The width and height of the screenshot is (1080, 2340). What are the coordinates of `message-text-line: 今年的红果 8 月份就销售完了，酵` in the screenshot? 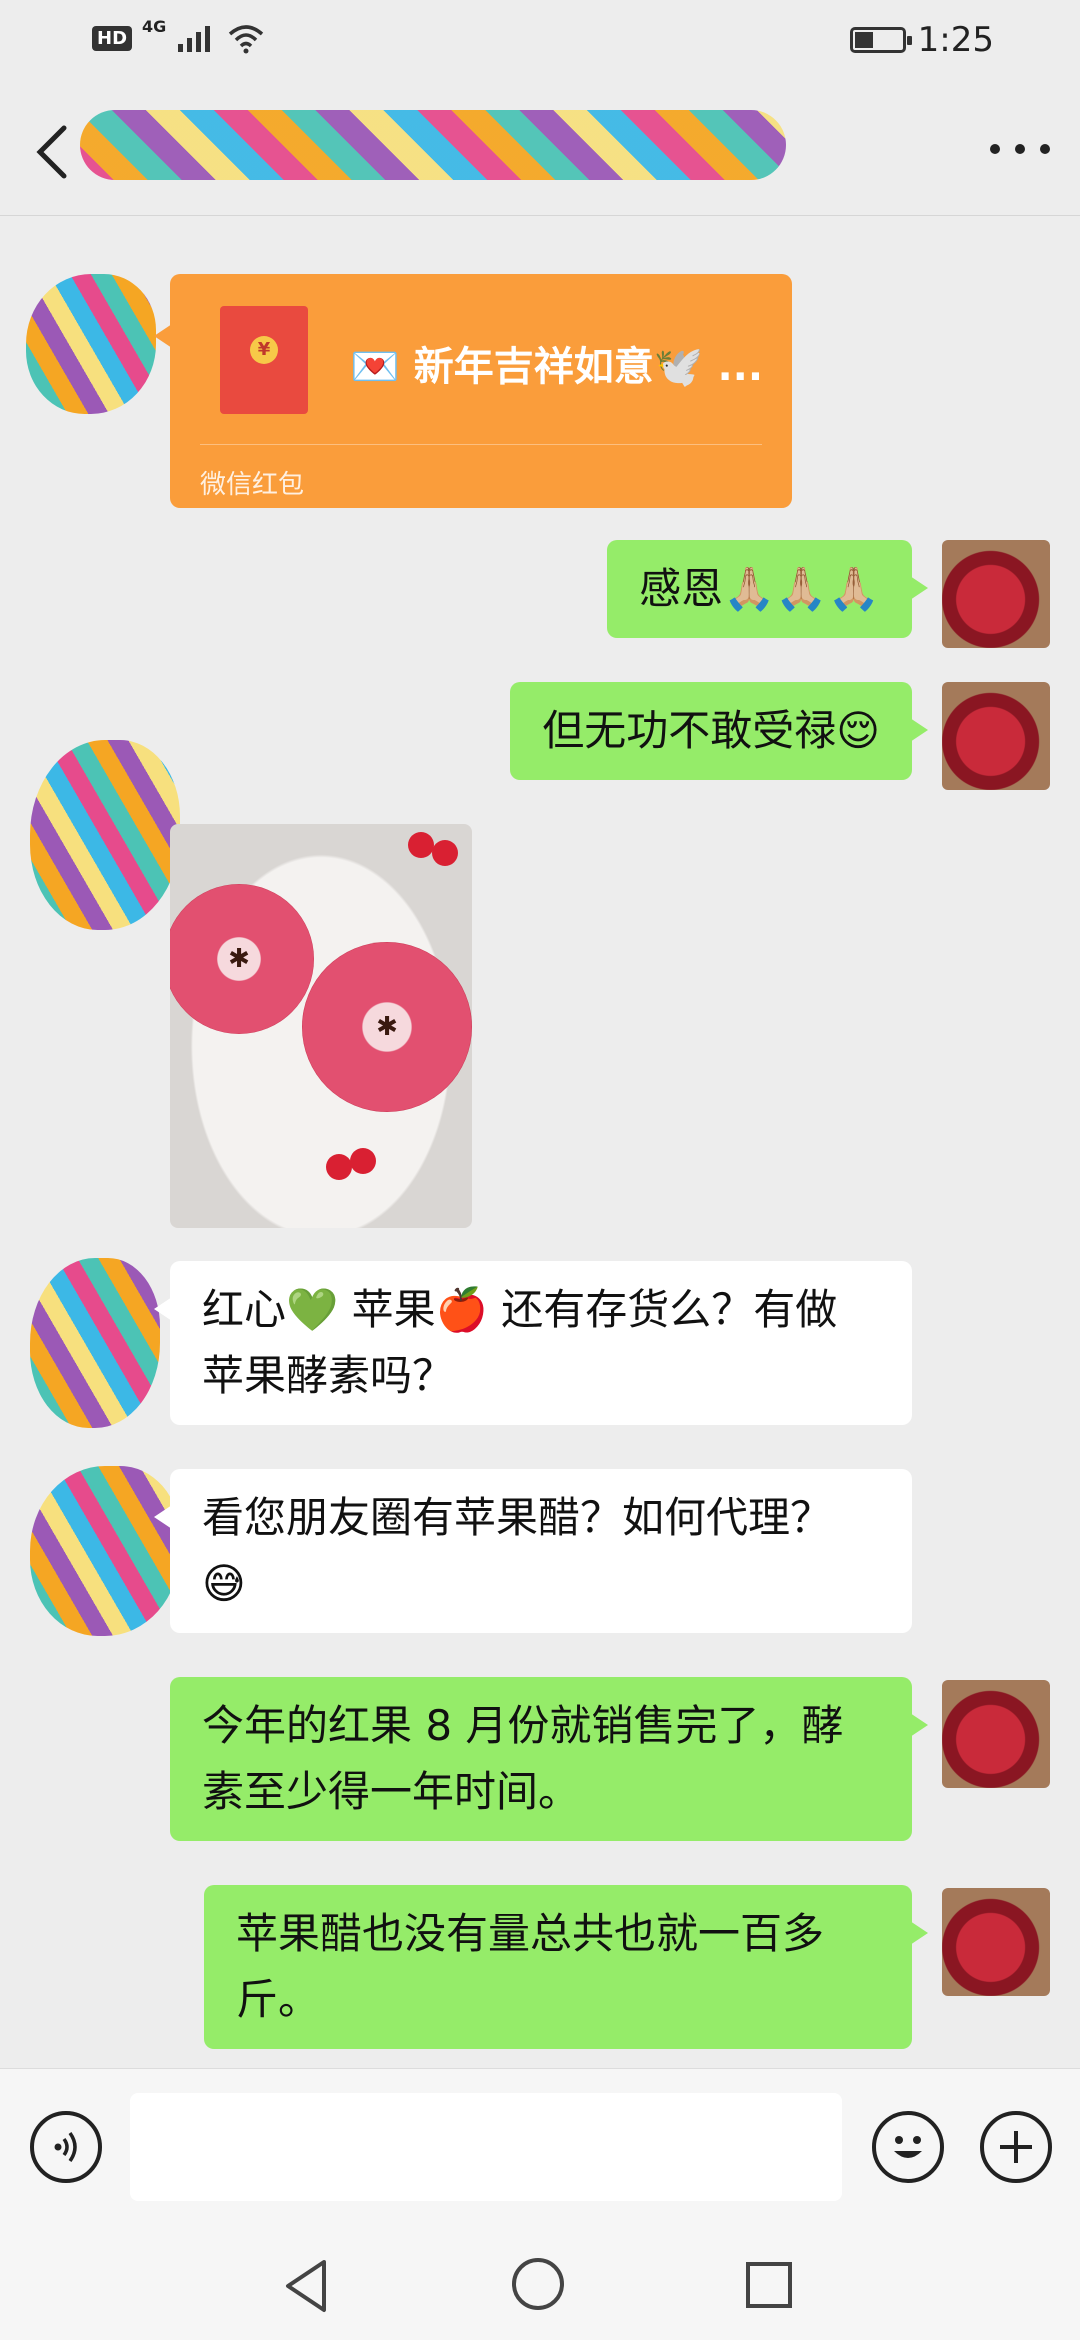 It's located at (523, 1725).